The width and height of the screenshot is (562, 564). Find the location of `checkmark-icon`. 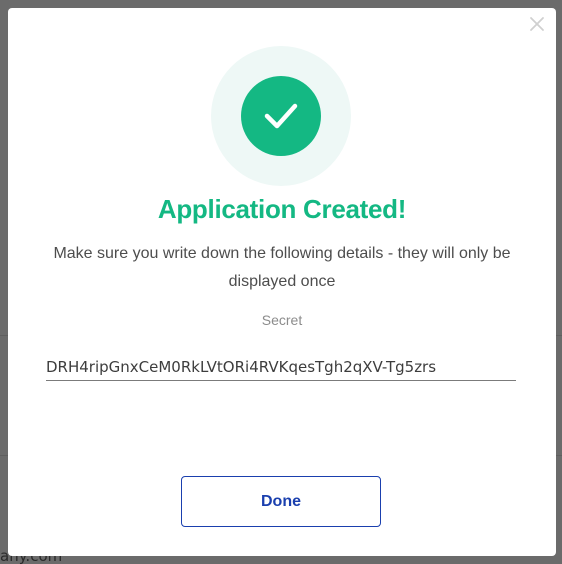

checkmark-icon is located at coordinates (281, 116).